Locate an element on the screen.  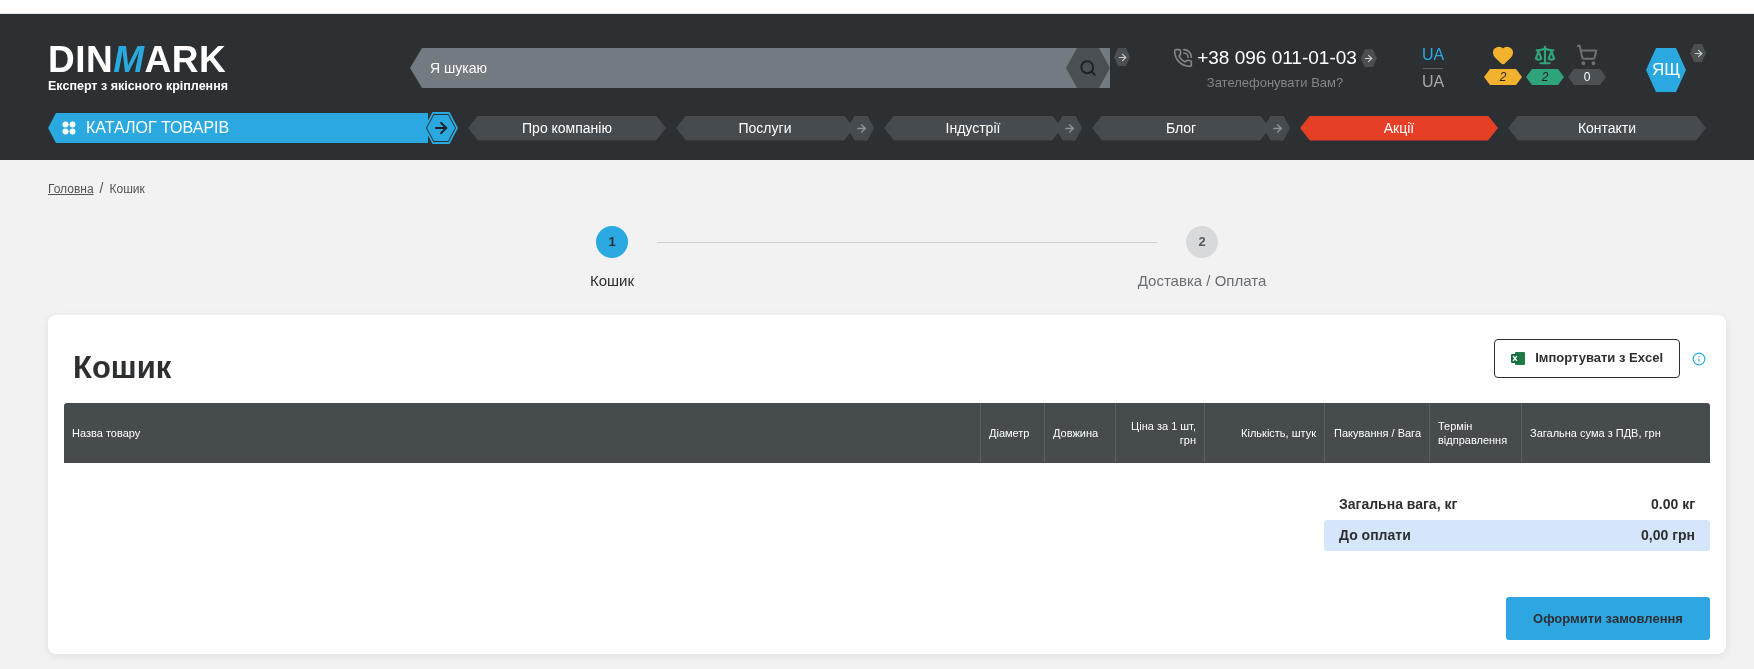
counter-badge: 0 is located at coordinates (1587, 77).